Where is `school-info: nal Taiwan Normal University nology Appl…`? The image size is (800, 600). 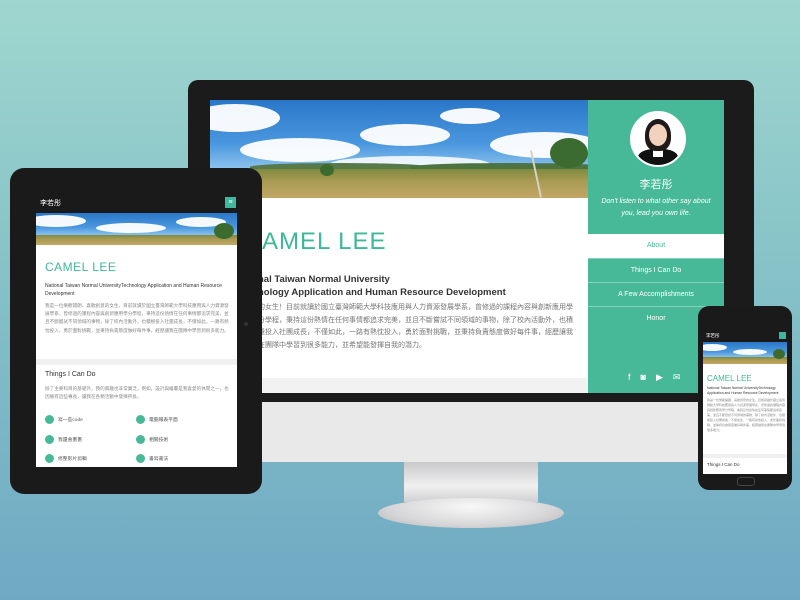 school-info: nal Taiwan Normal University nology Appl… is located at coordinates (418, 286).